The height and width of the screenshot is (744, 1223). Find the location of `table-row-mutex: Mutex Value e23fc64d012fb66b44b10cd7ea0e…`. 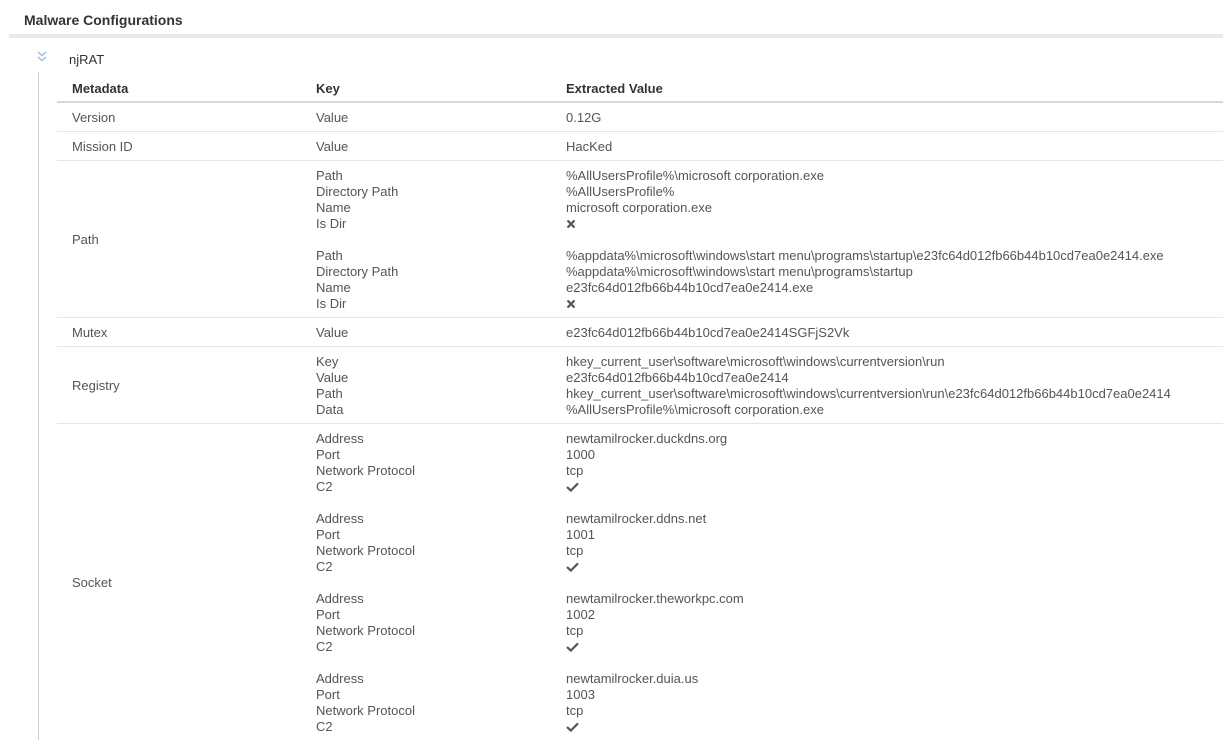

table-row-mutex: Mutex Value e23fc64d012fb66b44b10cd7ea0e… is located at coordinates (640, 332).